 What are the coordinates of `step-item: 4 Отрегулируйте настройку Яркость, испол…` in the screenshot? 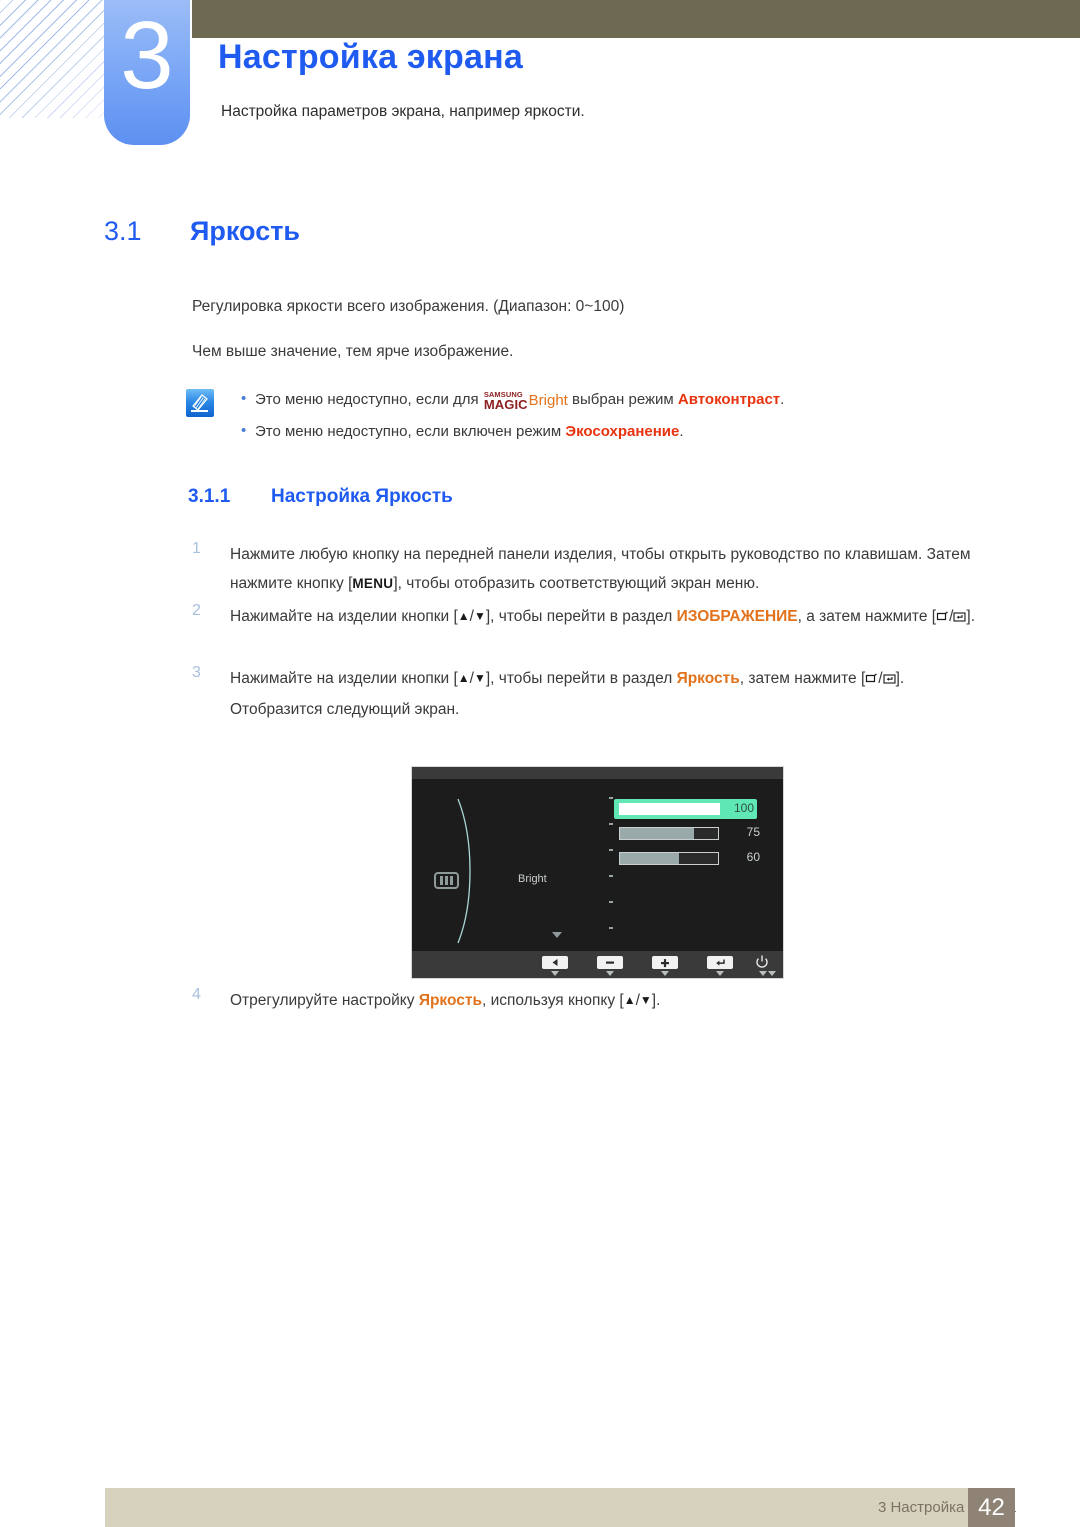 It's located at (597, 1000).